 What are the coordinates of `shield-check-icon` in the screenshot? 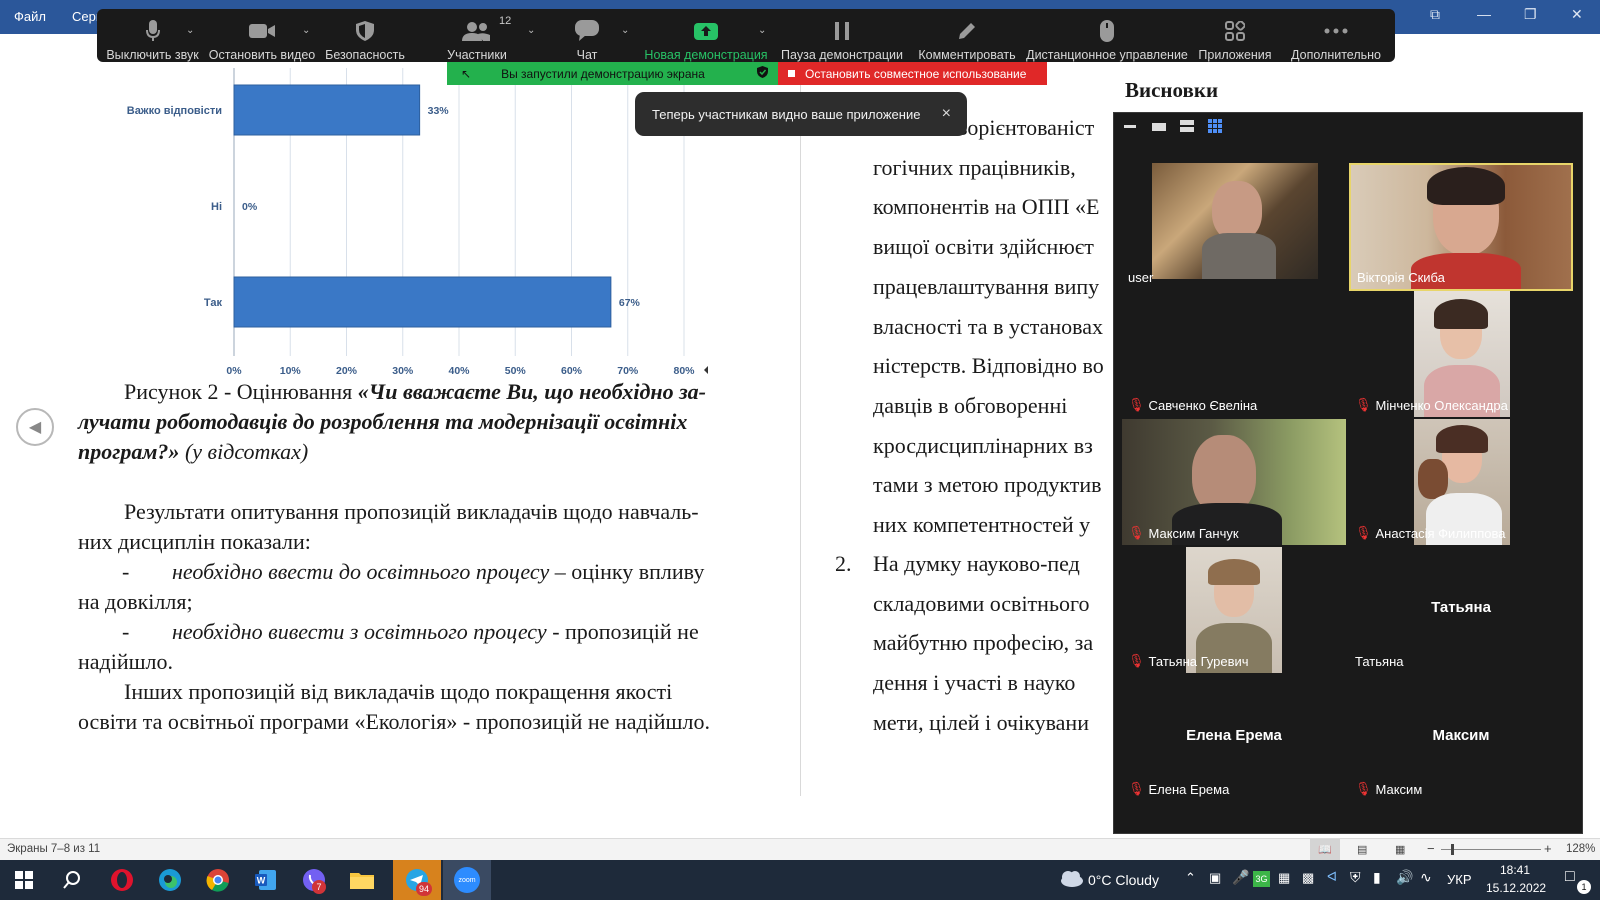 It's located at (762, 73).